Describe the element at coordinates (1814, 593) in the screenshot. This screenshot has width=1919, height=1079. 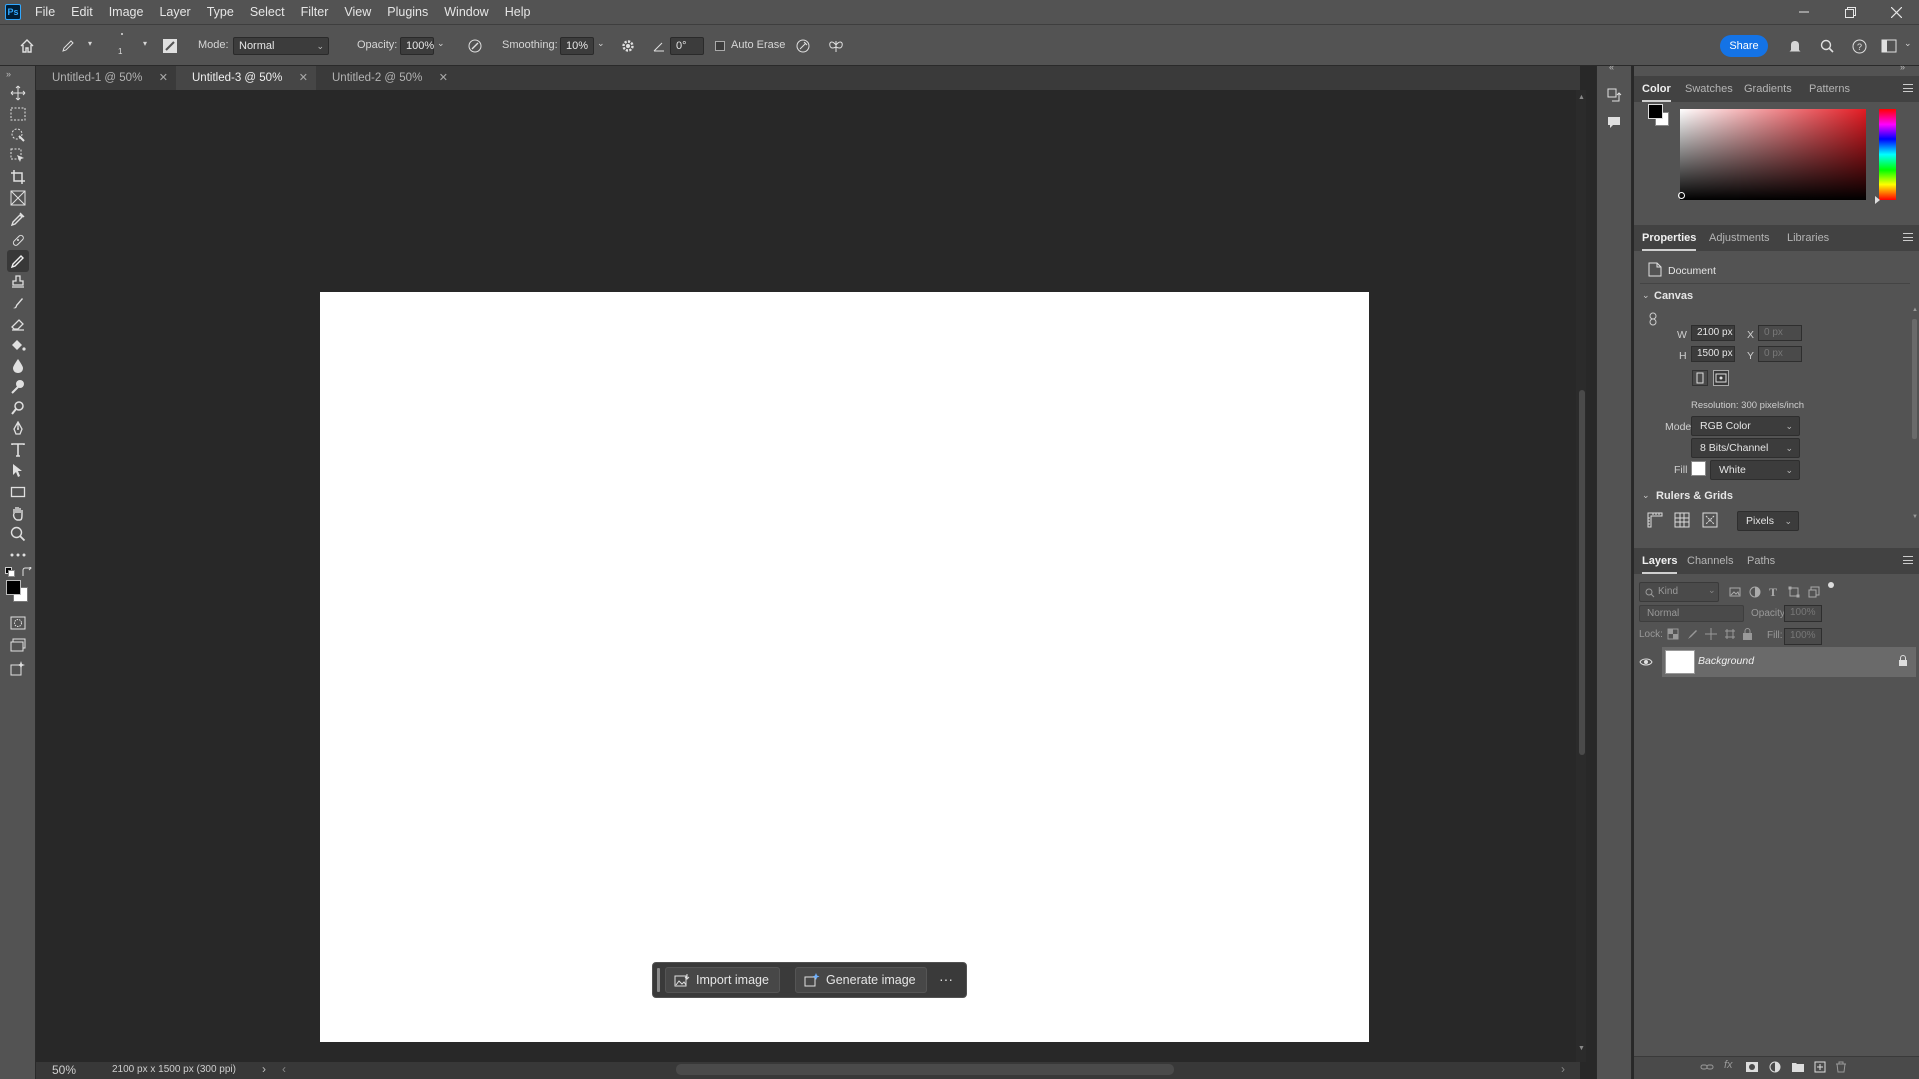
I see `filter-smart-object-button` at that location.